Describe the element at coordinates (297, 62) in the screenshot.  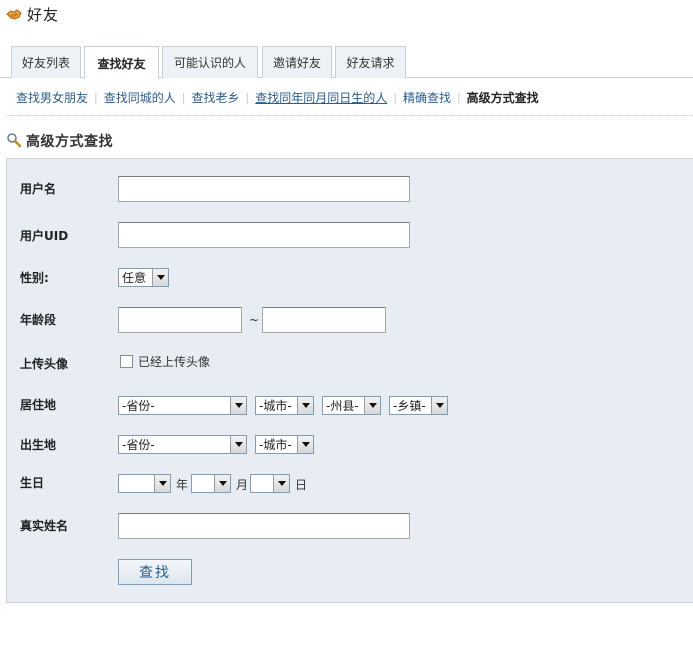
I see `tab-invite-friends: 邀请好友` at that location.